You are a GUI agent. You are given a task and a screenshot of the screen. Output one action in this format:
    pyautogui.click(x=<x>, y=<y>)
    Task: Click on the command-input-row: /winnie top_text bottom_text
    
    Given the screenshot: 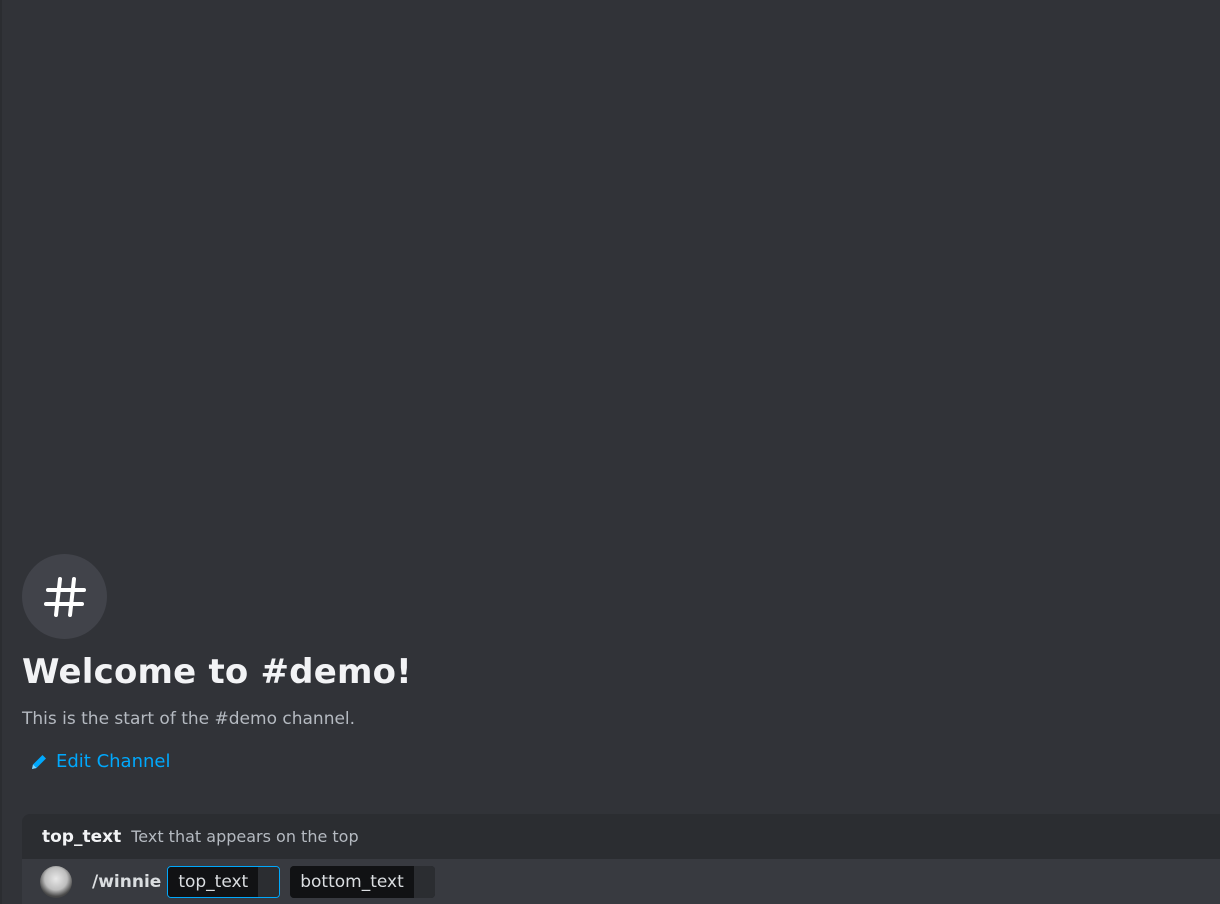 What is the action you would take?
    pyautogui.click(x=621, y=881)
    